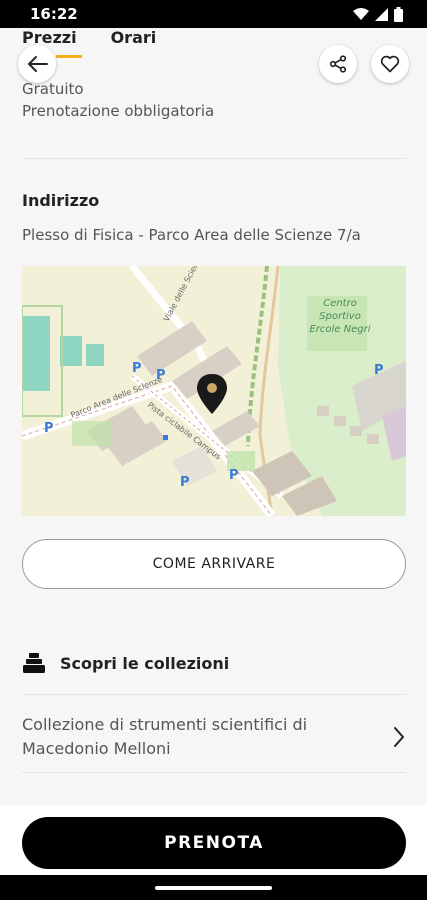  What do you see at coordinates (165, 437) in the screenshot?
I see `bus-stop-marker` at bounding box center [165, 437].